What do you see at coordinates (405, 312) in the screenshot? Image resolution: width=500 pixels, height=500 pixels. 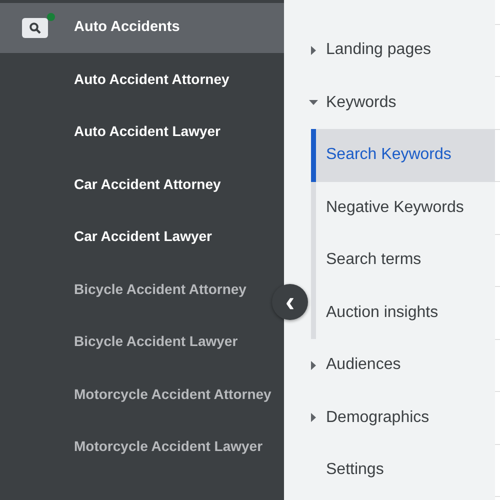 I see `submenu-item: Auction insights` at bounding box center [405, 312].